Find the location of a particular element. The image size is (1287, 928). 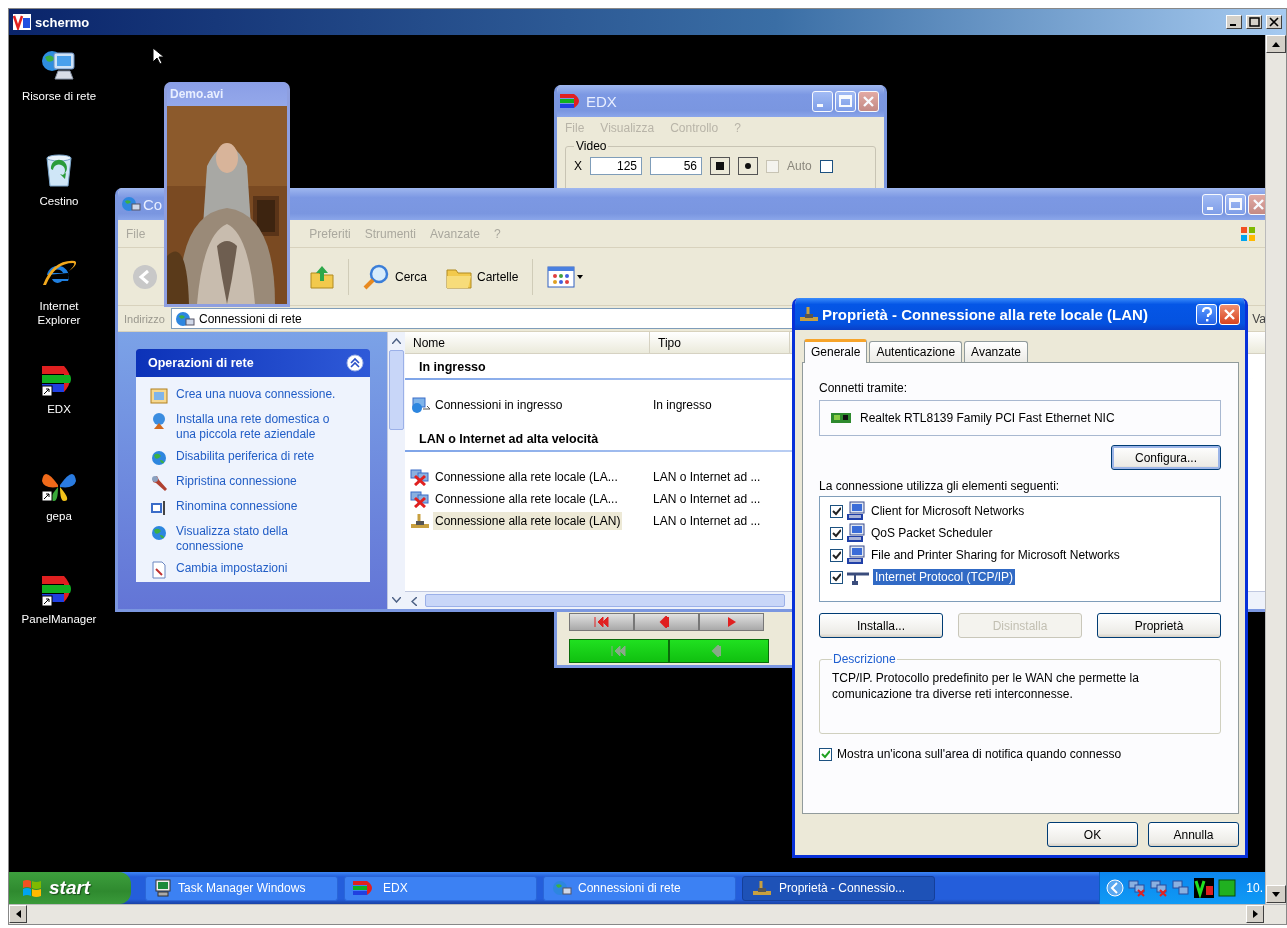

input-field: 56 is located at coordinates (676, 166).